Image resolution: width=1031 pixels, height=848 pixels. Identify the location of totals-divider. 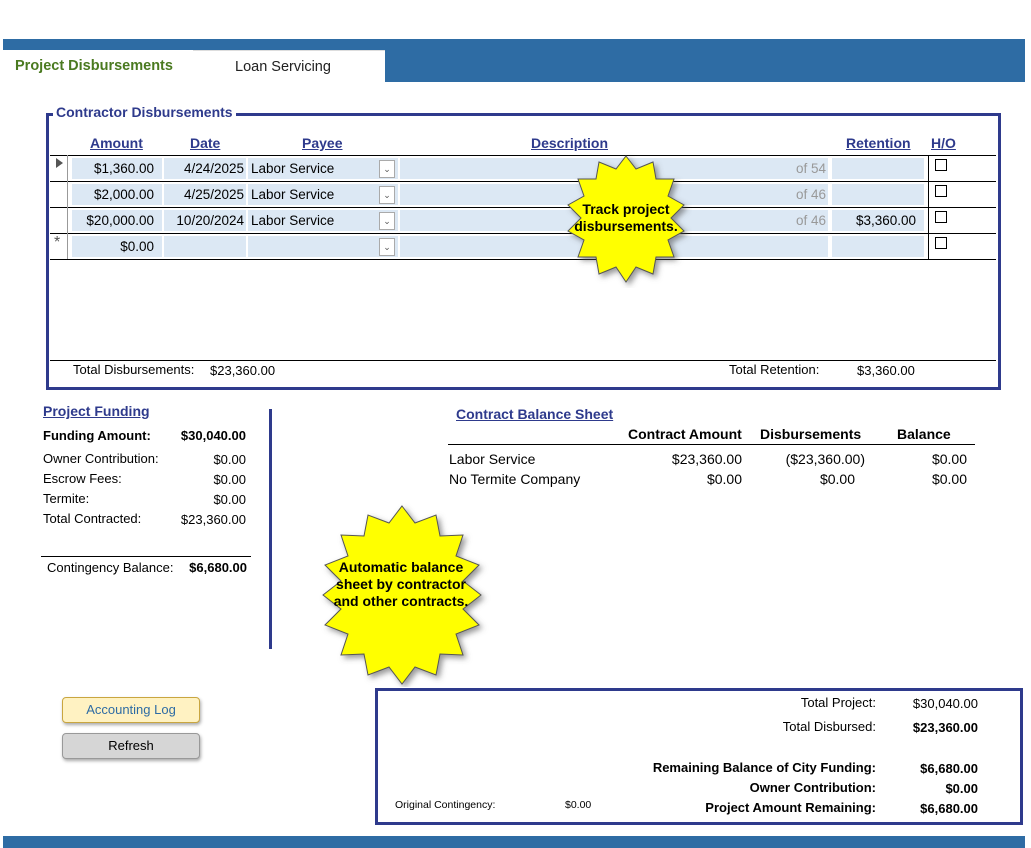
(523, 360).